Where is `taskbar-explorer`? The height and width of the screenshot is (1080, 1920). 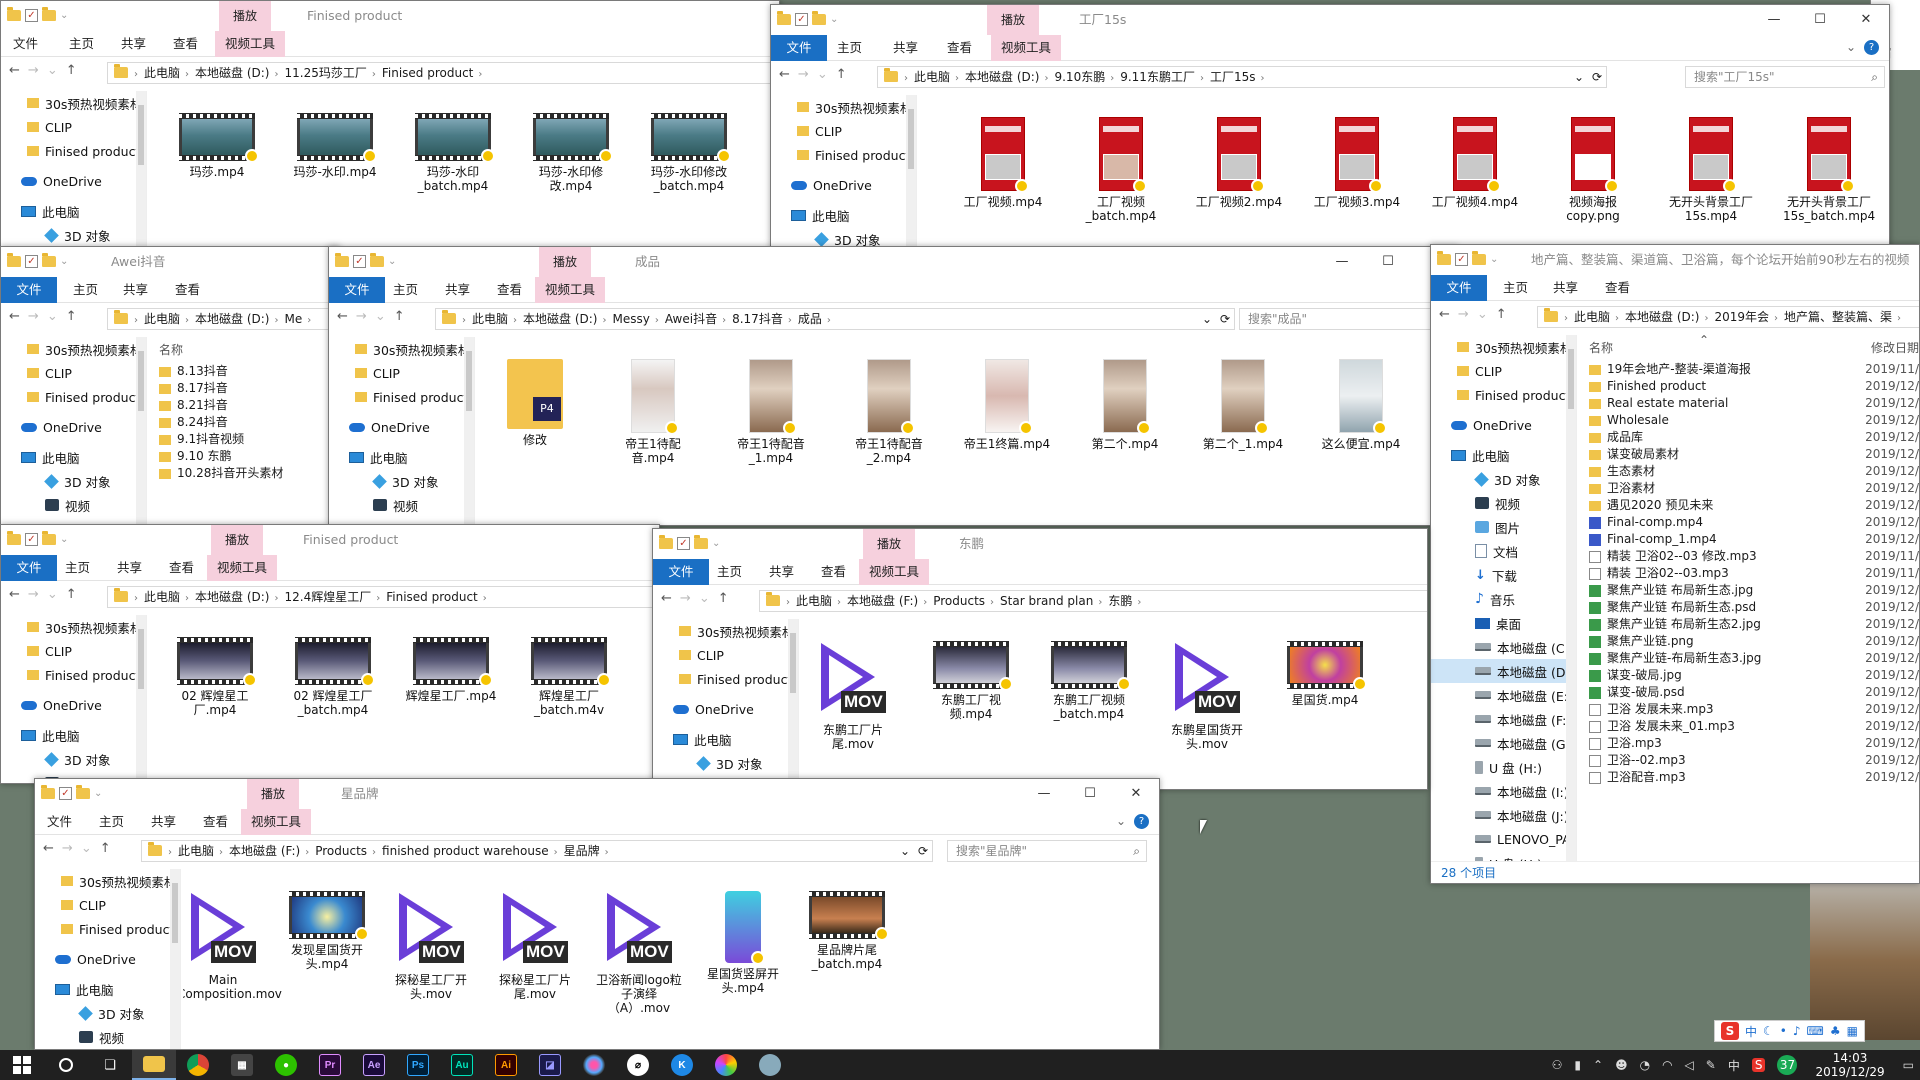
taskbar-explorer is located at coordinates (154, 1065).